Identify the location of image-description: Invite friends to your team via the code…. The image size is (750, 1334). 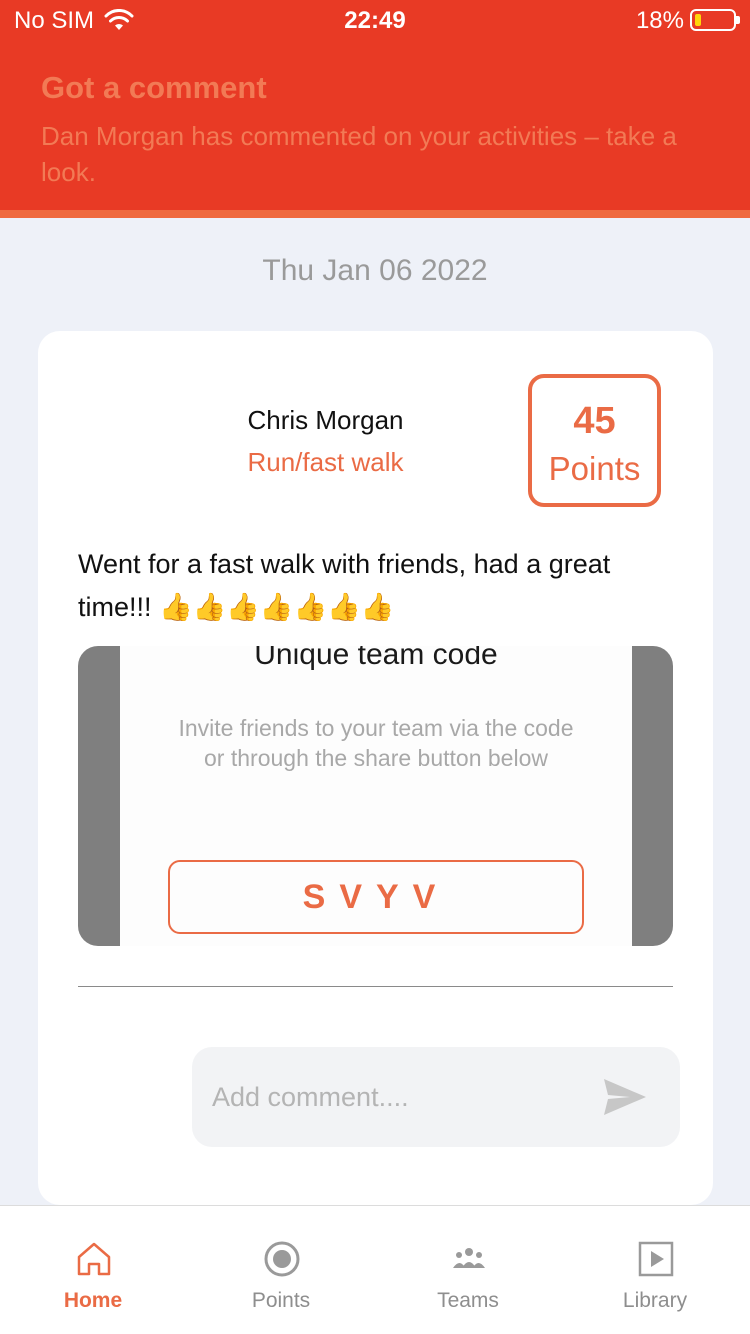
(376, 743).